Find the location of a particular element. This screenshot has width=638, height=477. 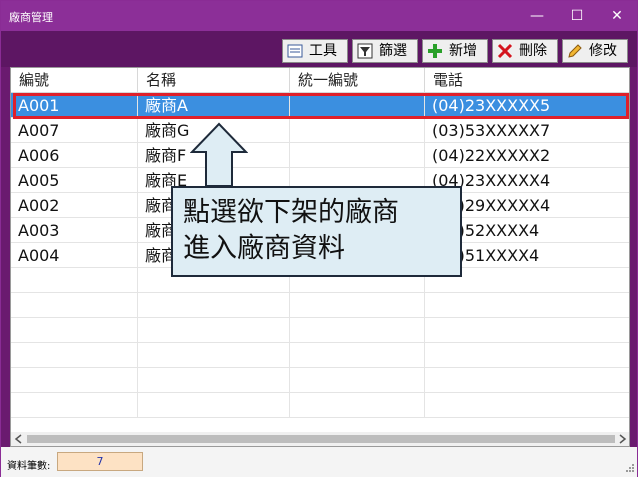

table-row: A006 廠商F (04)22XXXXX2 is located at coordinates (320, 155).